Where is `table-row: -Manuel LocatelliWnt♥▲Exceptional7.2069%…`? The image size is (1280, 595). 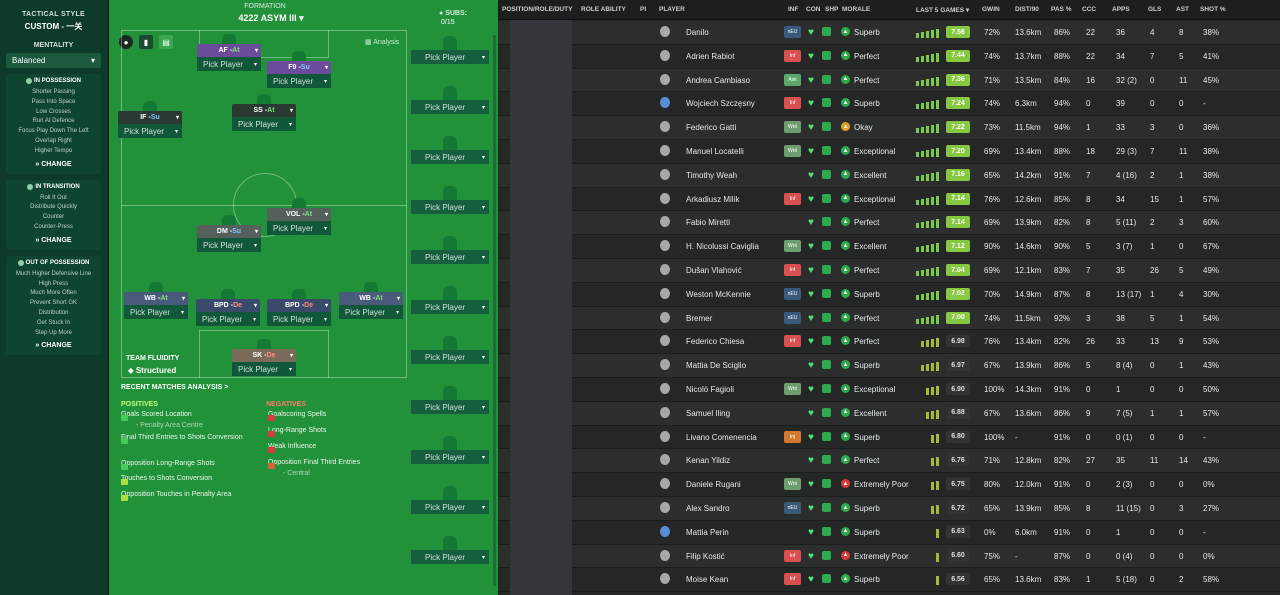
table-row: -Manuel LocatelliWnt♥▲Exceptional7.2069%… is located at coordinates (889, 152).